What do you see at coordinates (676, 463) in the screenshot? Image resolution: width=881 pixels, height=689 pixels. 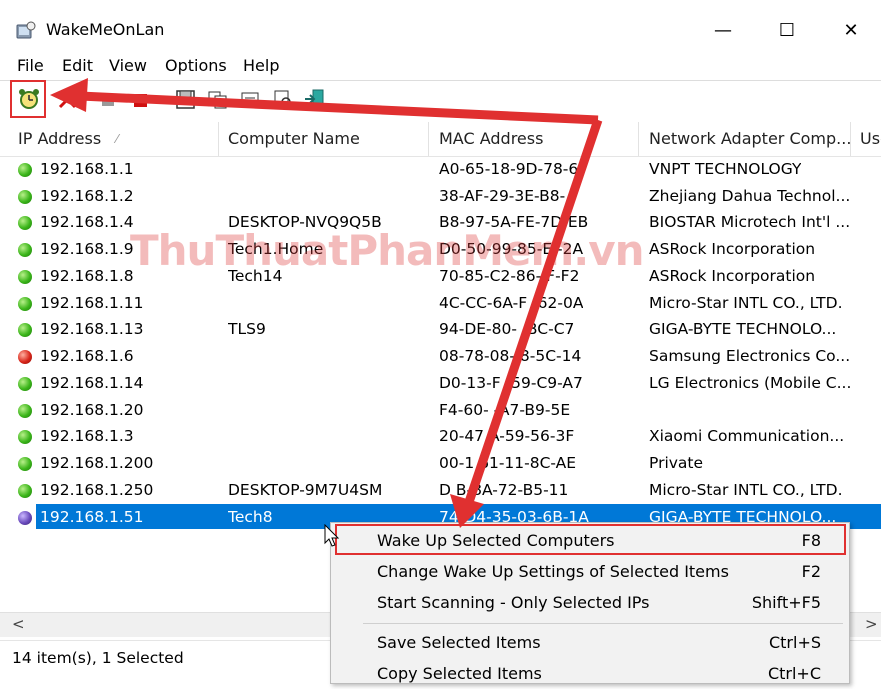 I see `vendor-cell: Private` at bounding box center [676, 463].